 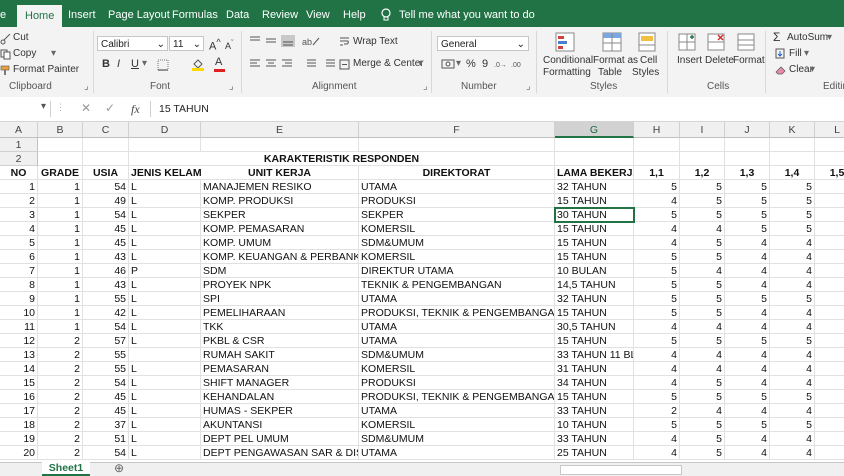 I want to click on enter-icon: ✓, so click(x=110, y=108).